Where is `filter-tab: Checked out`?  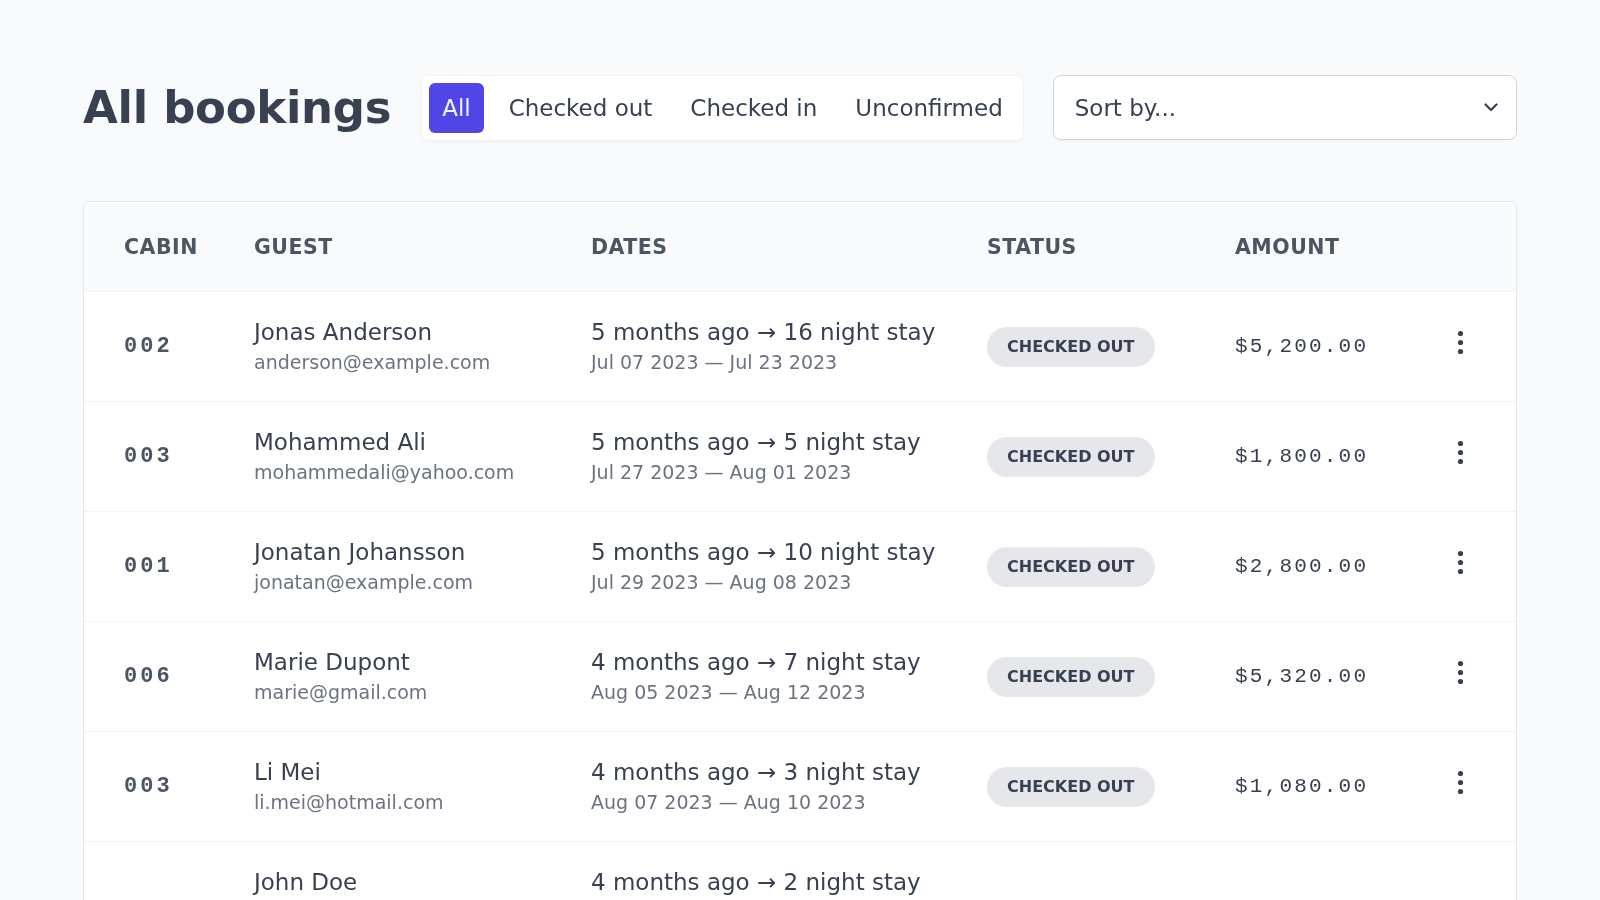 filter-tab: Checked out is located at coordinates (580, 107).